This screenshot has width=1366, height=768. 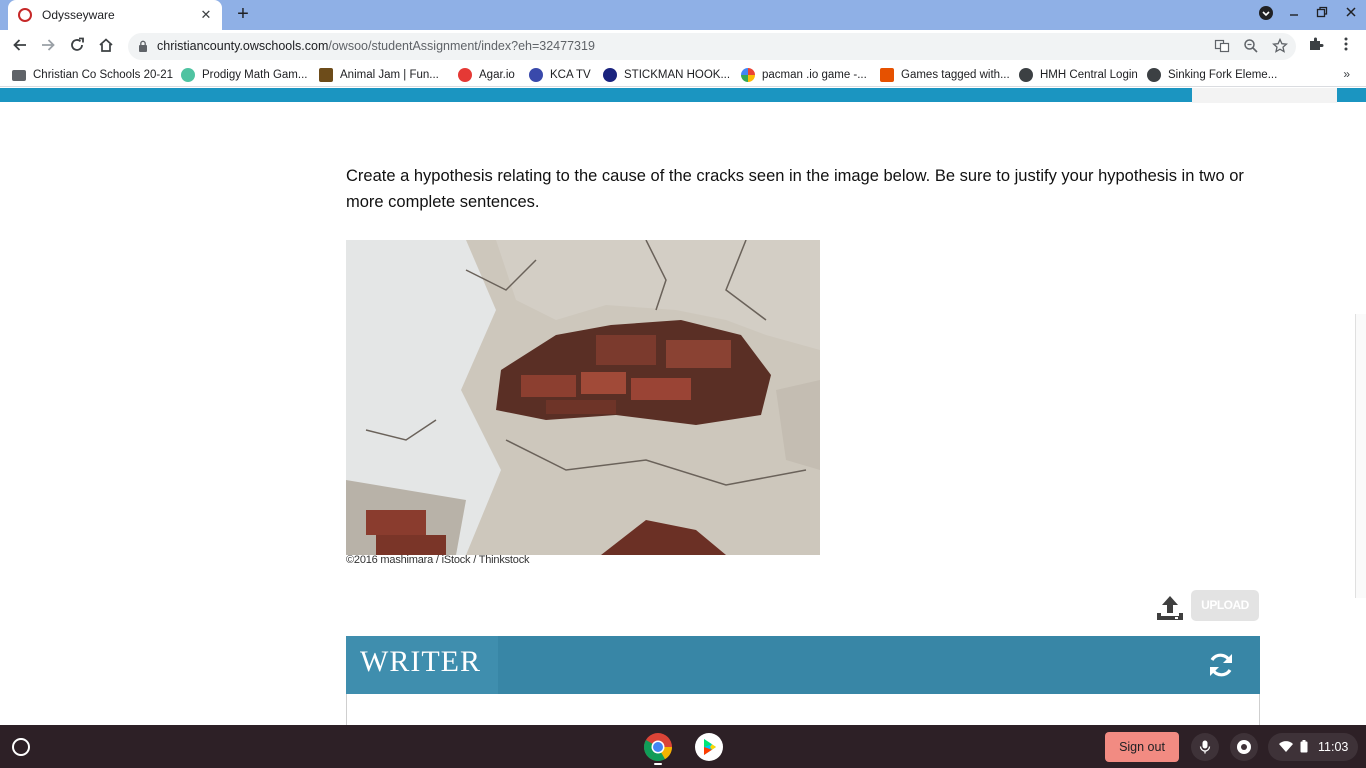 What do you see at coordinates (1205, 747) in the screenshot?
I see `microphone-icon` at bounding box center [1205, 747].